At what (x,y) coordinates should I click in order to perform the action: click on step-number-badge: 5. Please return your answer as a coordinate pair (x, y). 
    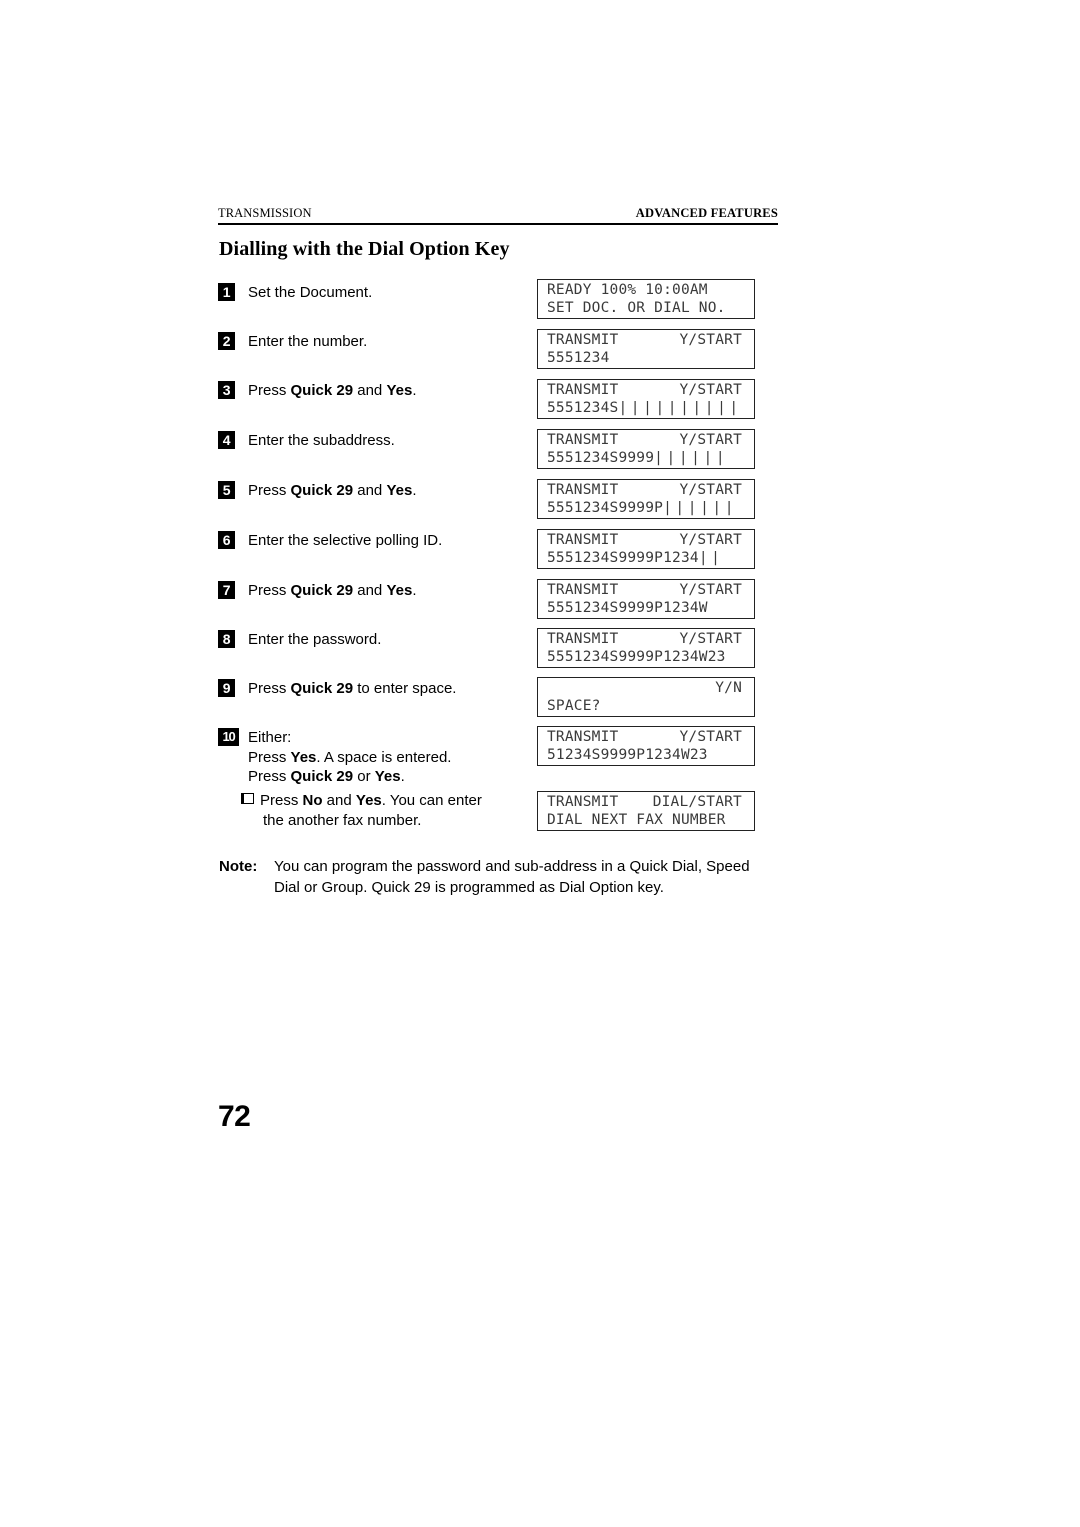
    Looking at the image, I should click on (226, 490).